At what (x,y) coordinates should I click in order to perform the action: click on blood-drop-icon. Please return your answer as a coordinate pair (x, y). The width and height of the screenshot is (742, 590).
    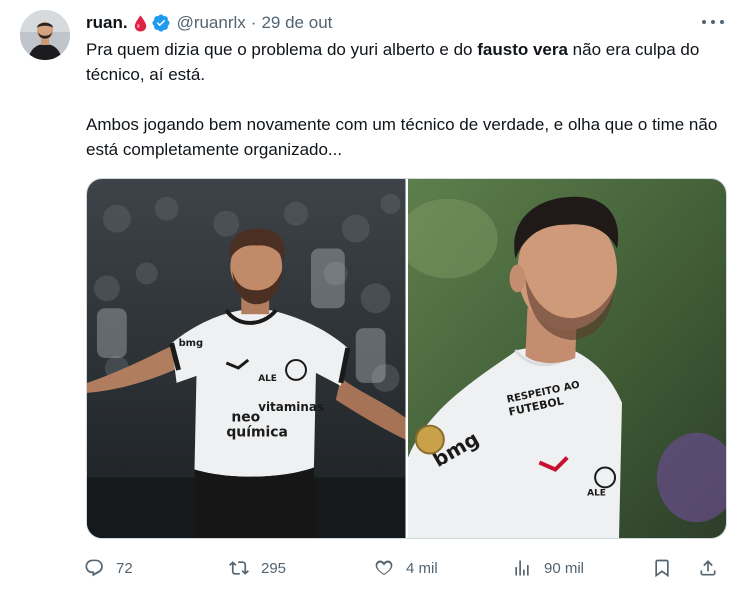
    Looking at the image, I should click on (140, 23).